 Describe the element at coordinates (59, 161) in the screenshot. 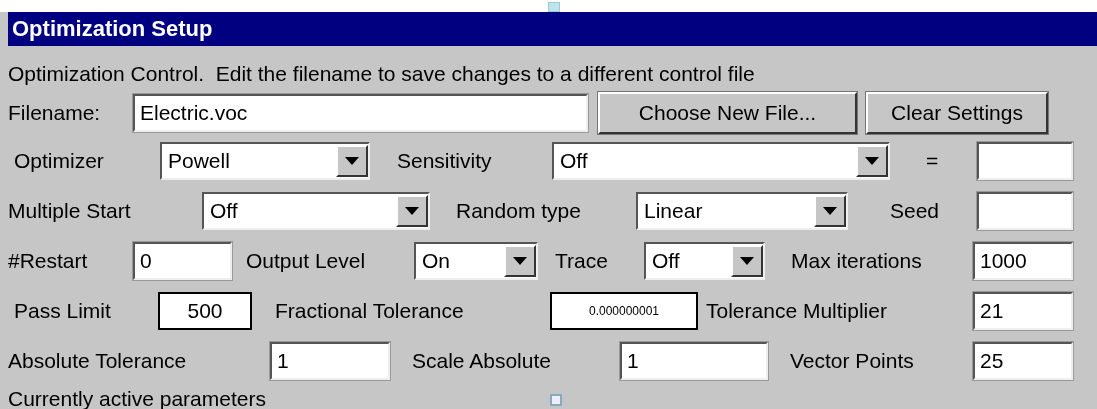

I see `field-label: Optimizer` at that location.